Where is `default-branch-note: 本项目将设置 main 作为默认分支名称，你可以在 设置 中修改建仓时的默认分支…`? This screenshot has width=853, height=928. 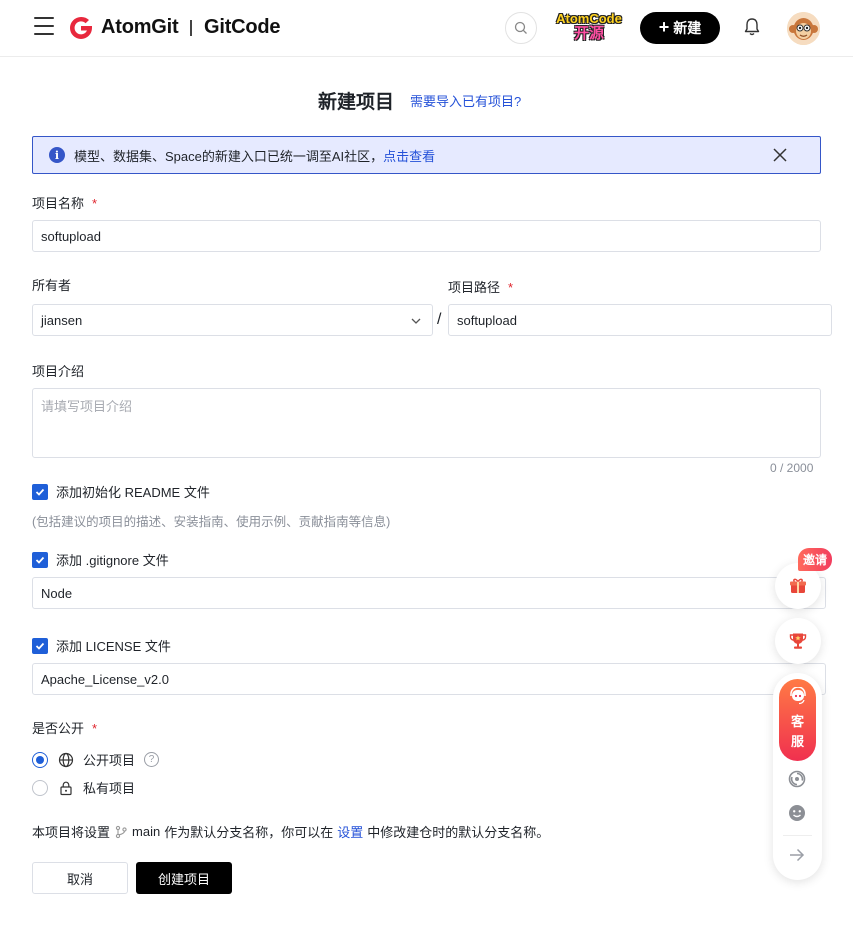
default-branch-note: 本项目将设置 main 作为默认分支名称，你可以在 设置 中修改建仓时的默认分支… is located at coordinates (290, 831).